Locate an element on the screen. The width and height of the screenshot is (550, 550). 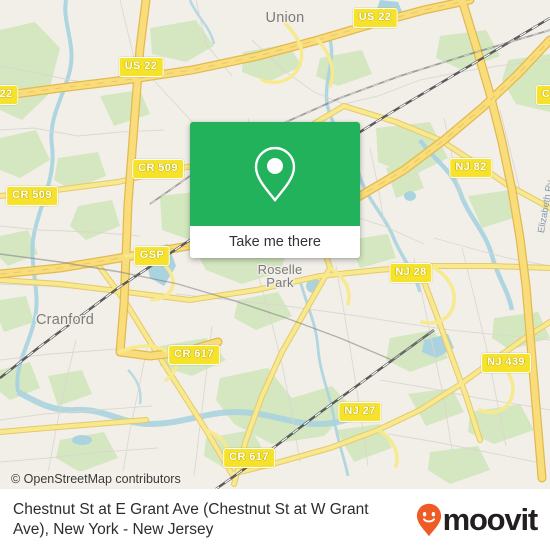
shield-cr-509-lower: CR 509 is located at coordinates (32, 196).